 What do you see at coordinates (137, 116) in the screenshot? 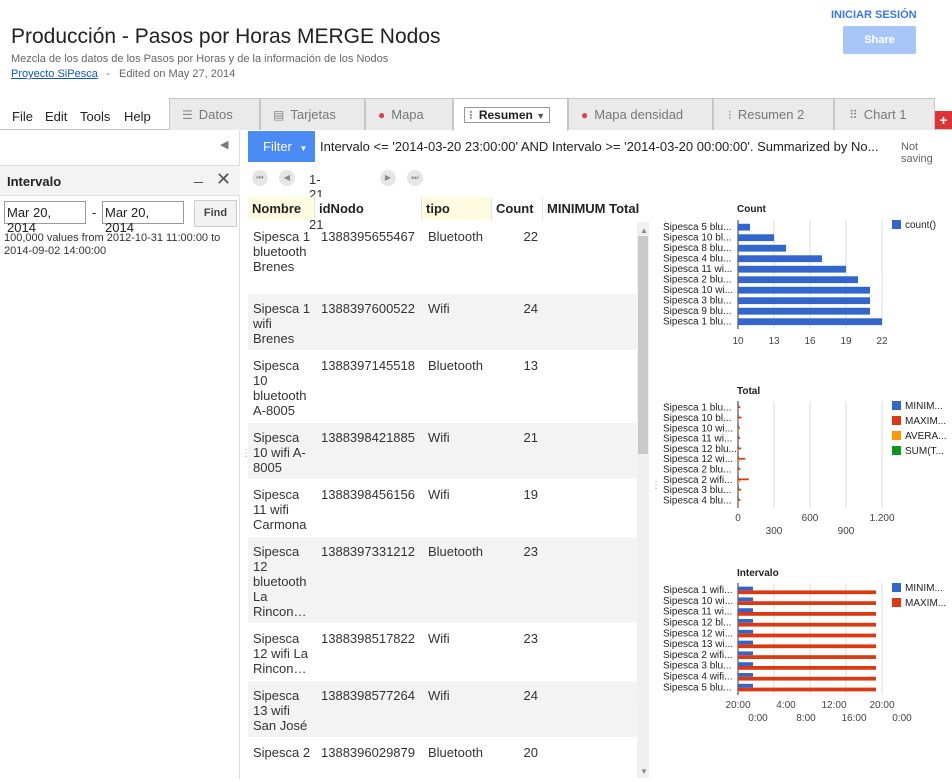
I see `menu-help: Help` at bounding box center [137, 116].